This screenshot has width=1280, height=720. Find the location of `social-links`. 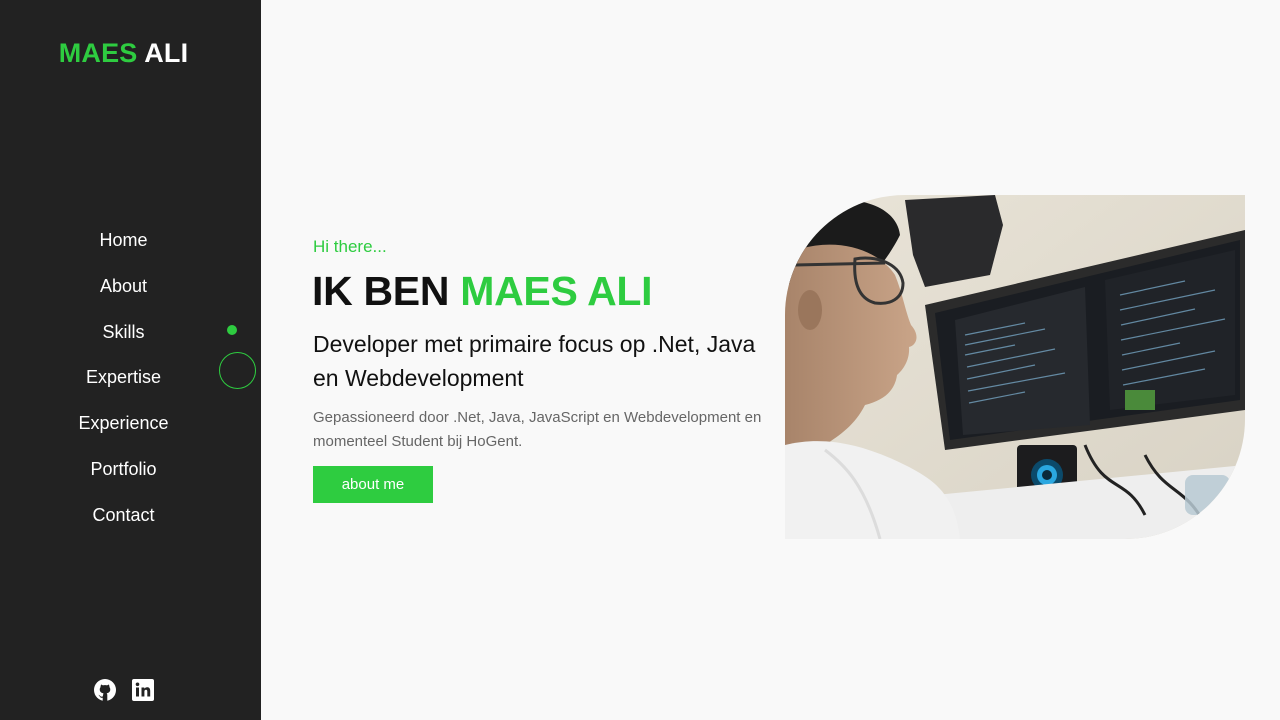

social-links is located at coordinates (124, 690).